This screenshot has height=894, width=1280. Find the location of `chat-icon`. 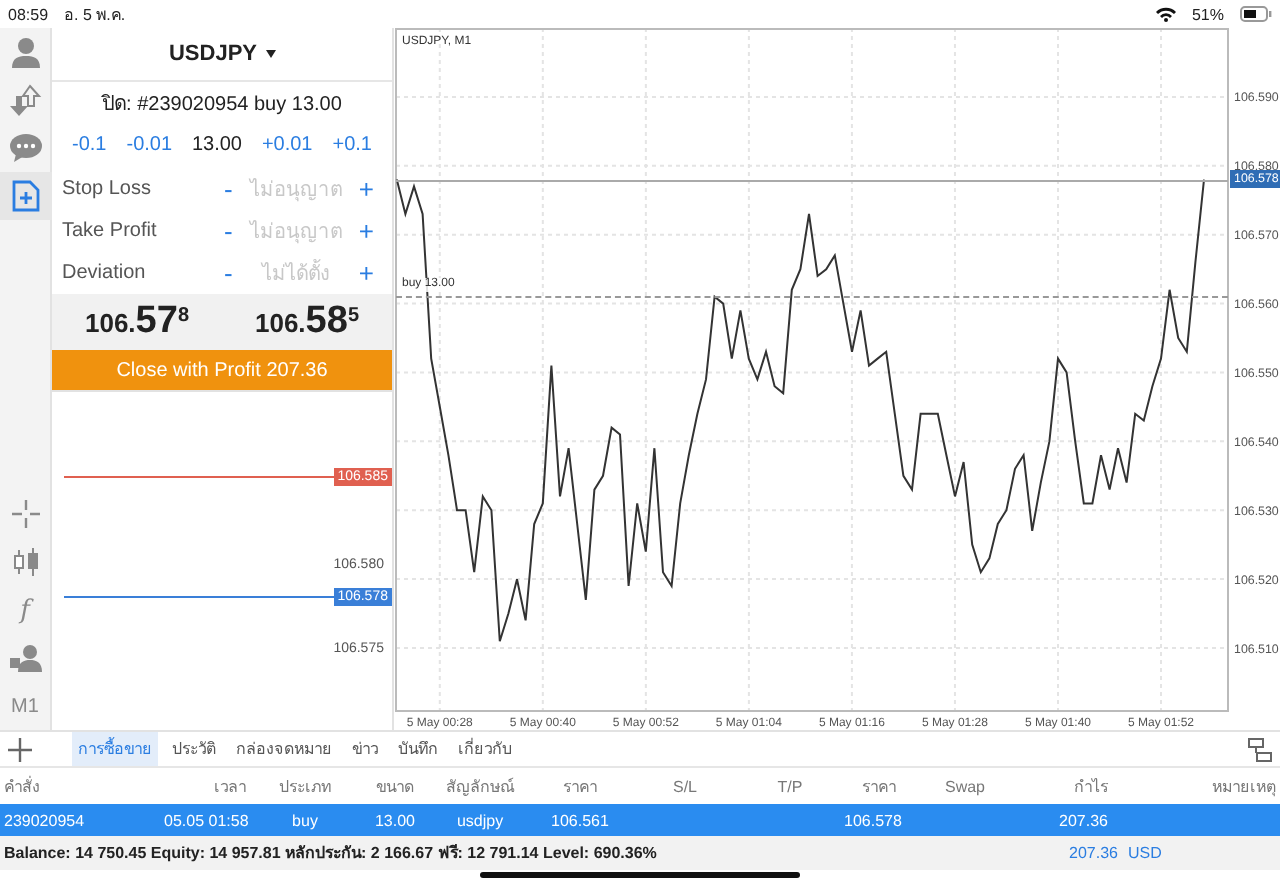

chat-icon is located at coordinates (25, 148).